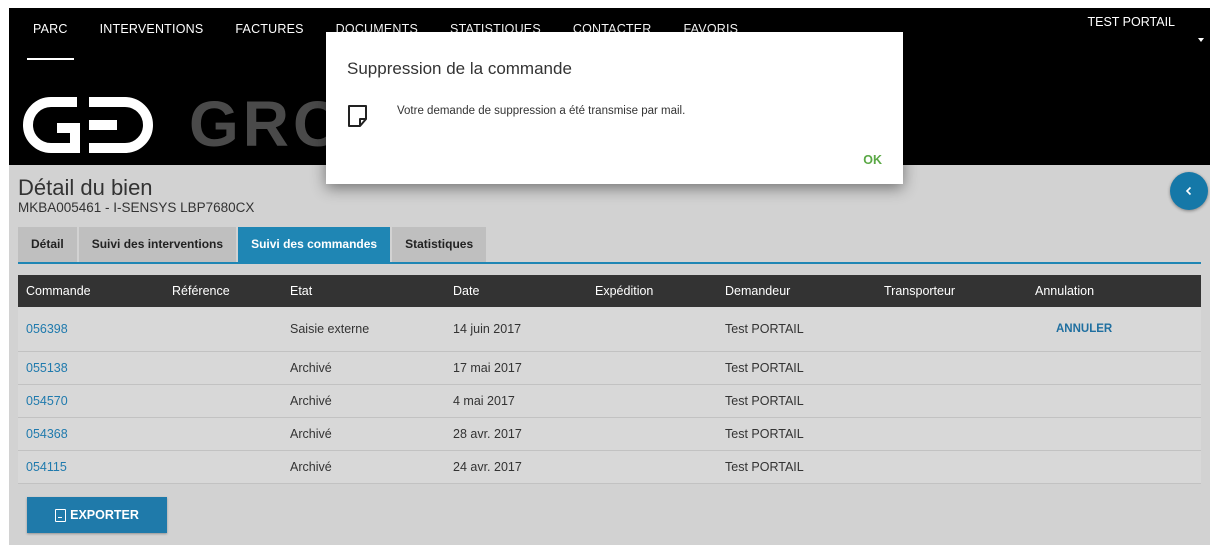  I want to click on column-header-reference: Référence, so click(201, 291).